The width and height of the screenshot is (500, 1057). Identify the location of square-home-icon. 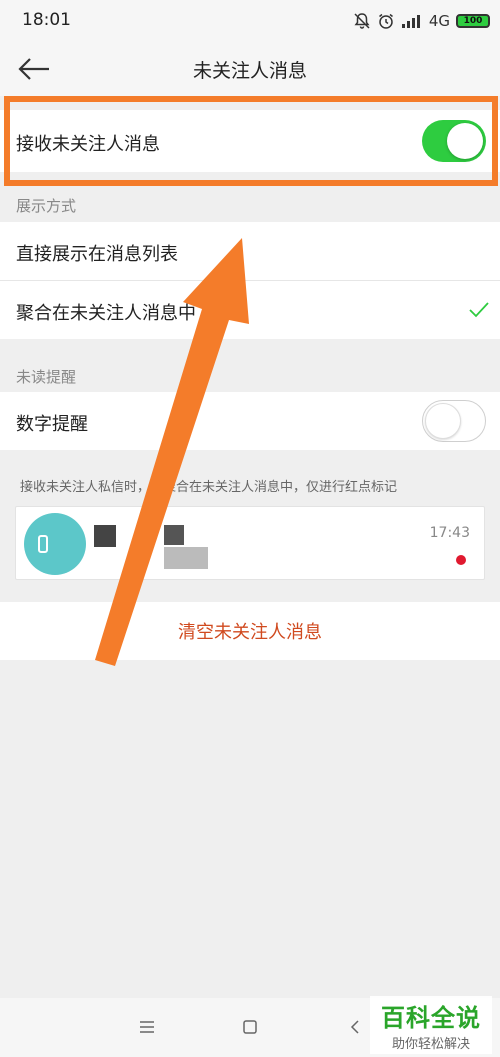
(250, 1027).